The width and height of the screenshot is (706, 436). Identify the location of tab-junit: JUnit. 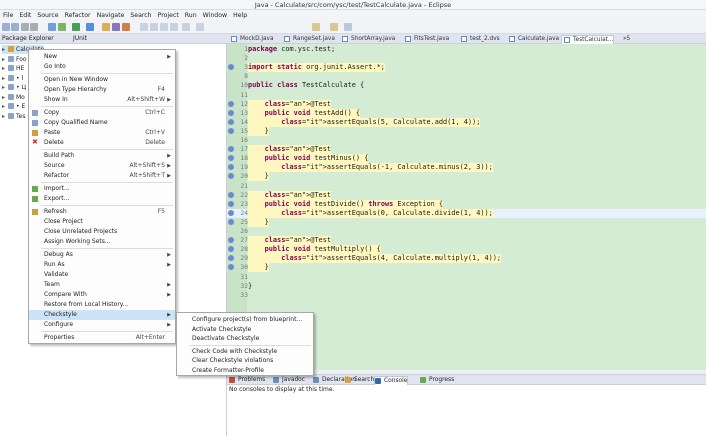
(80, 39).